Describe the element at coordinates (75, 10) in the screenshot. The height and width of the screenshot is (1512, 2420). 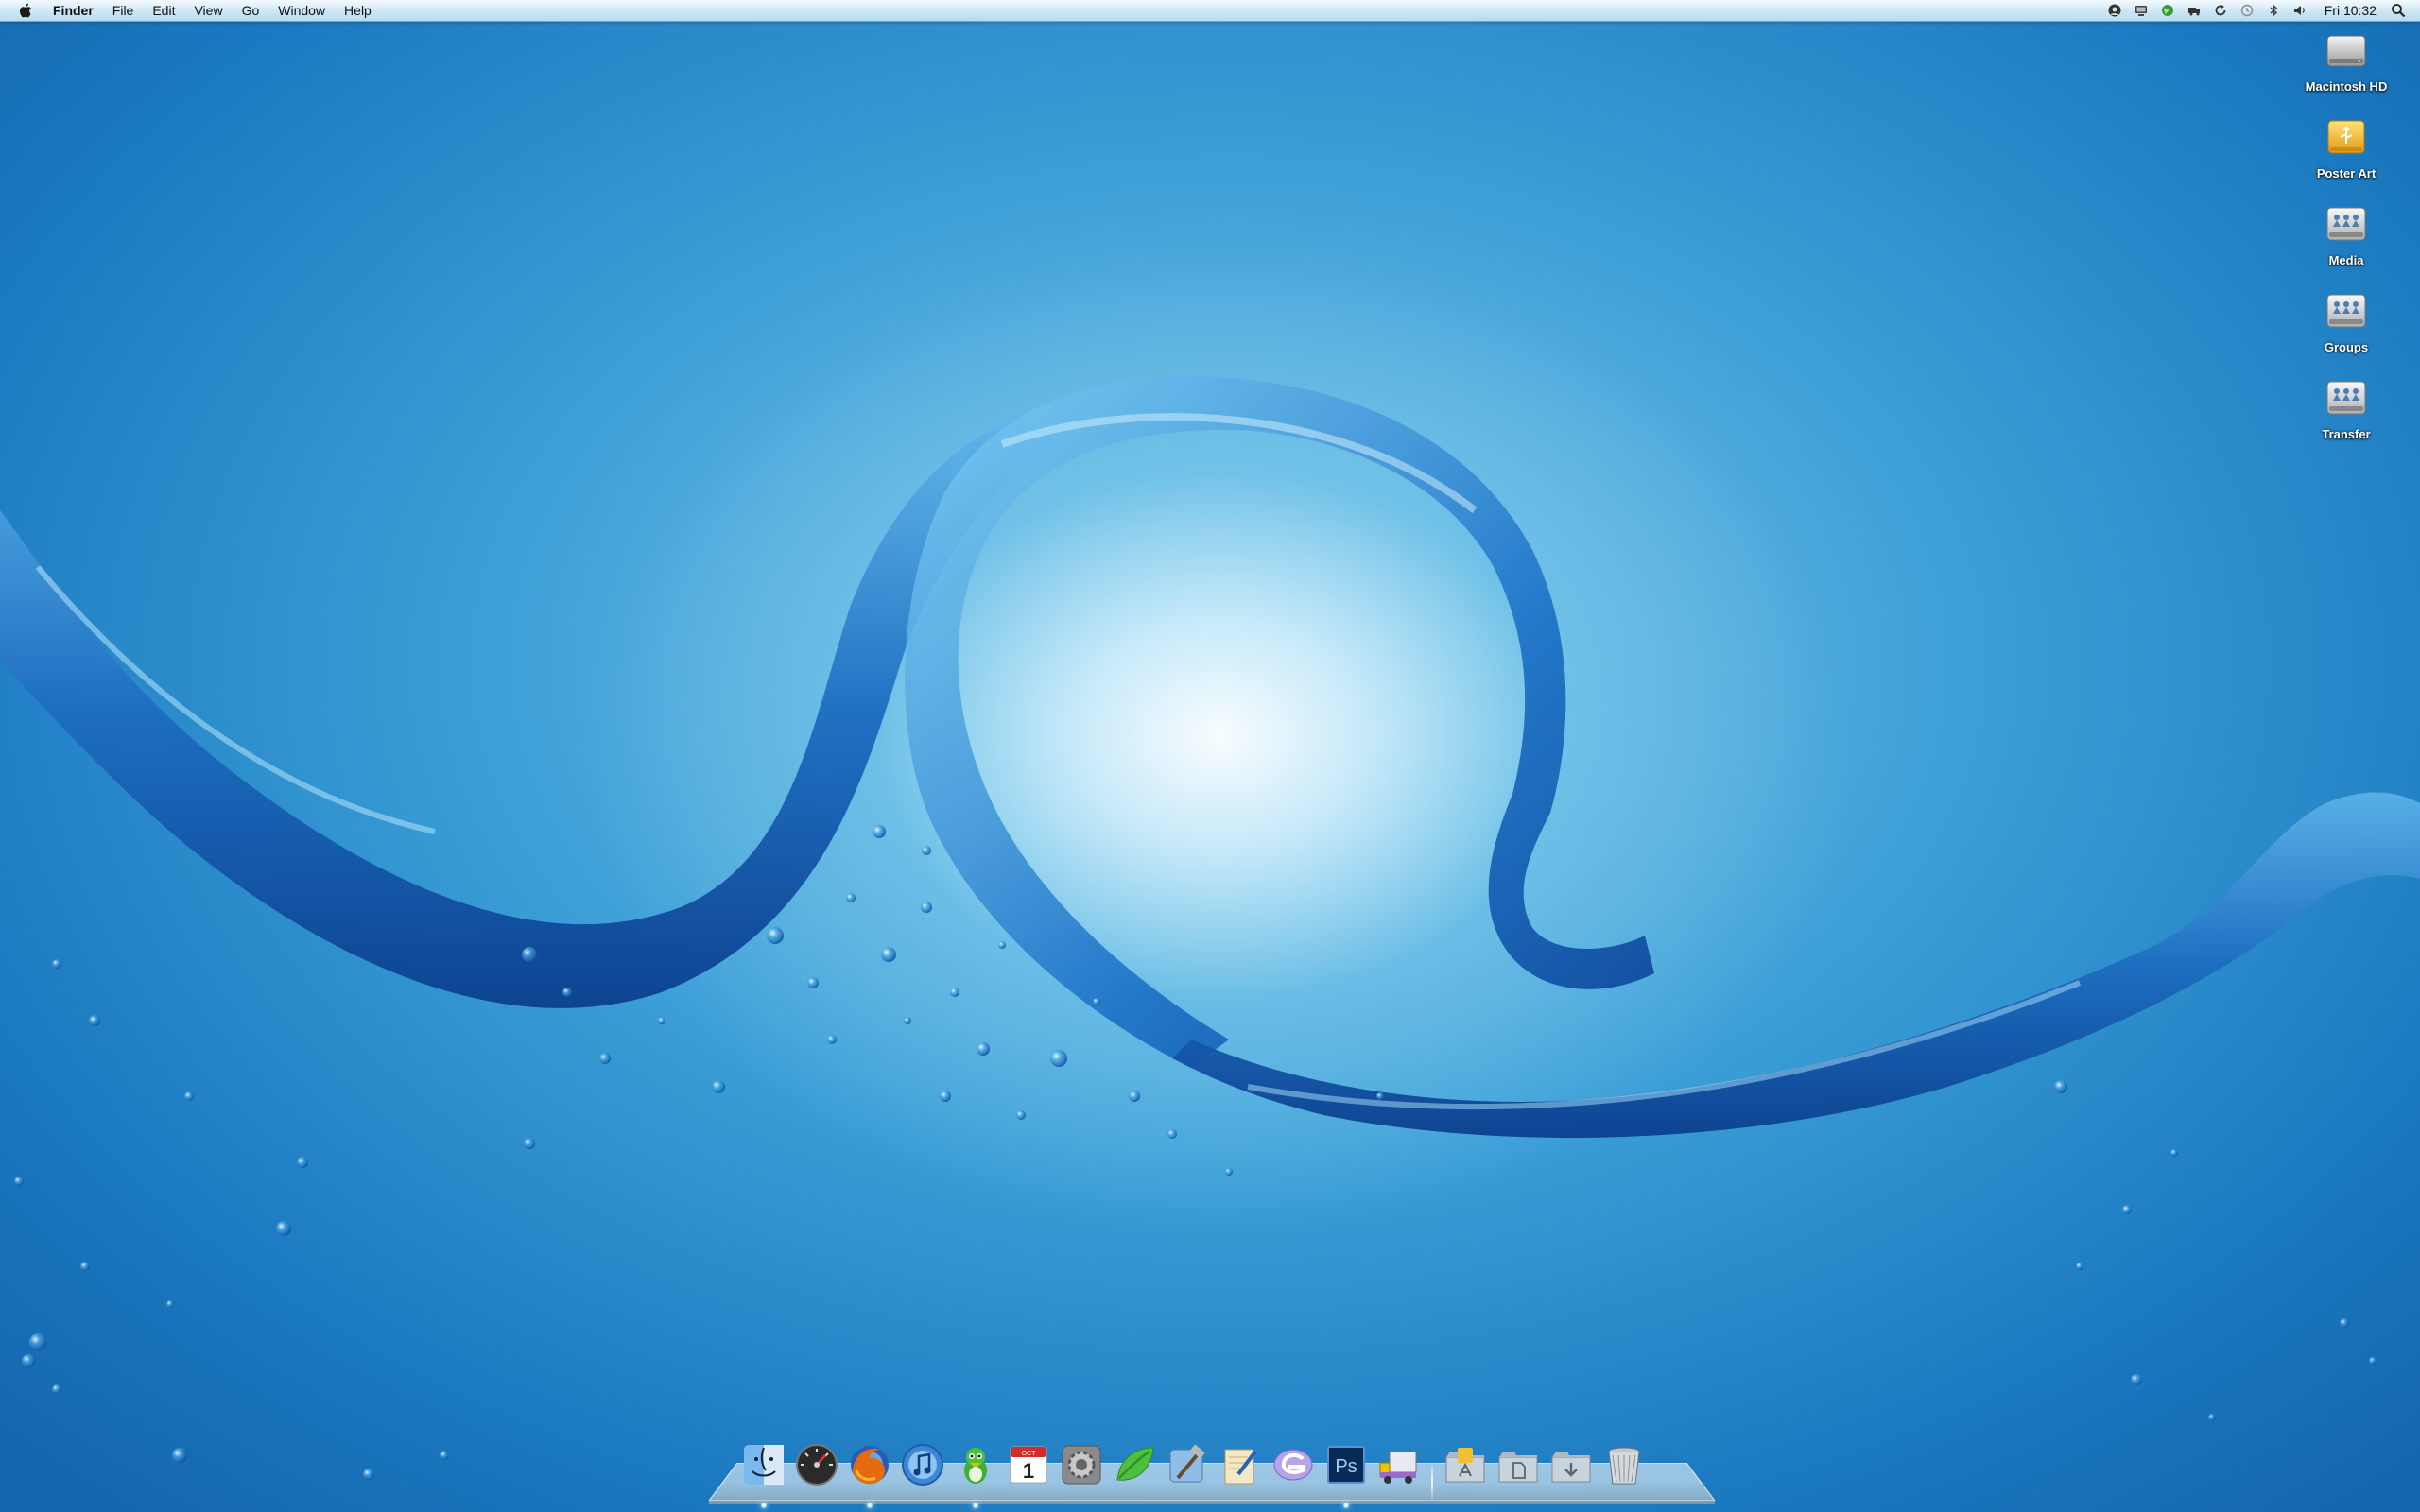
I see `menu-app-name: Finder` at that location.